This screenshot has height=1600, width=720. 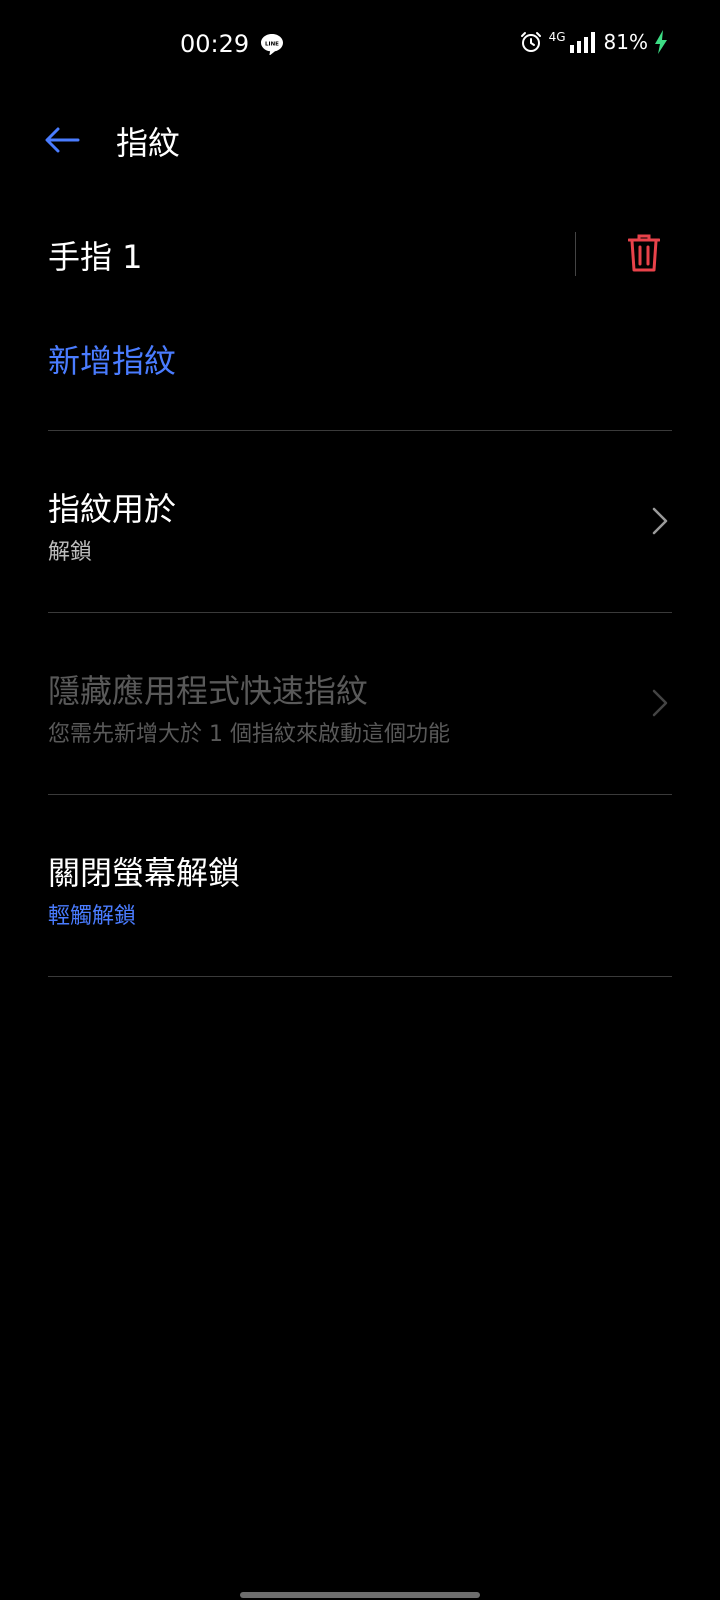 I want to click on back-arrow-icon, so click(x=62, y=140).